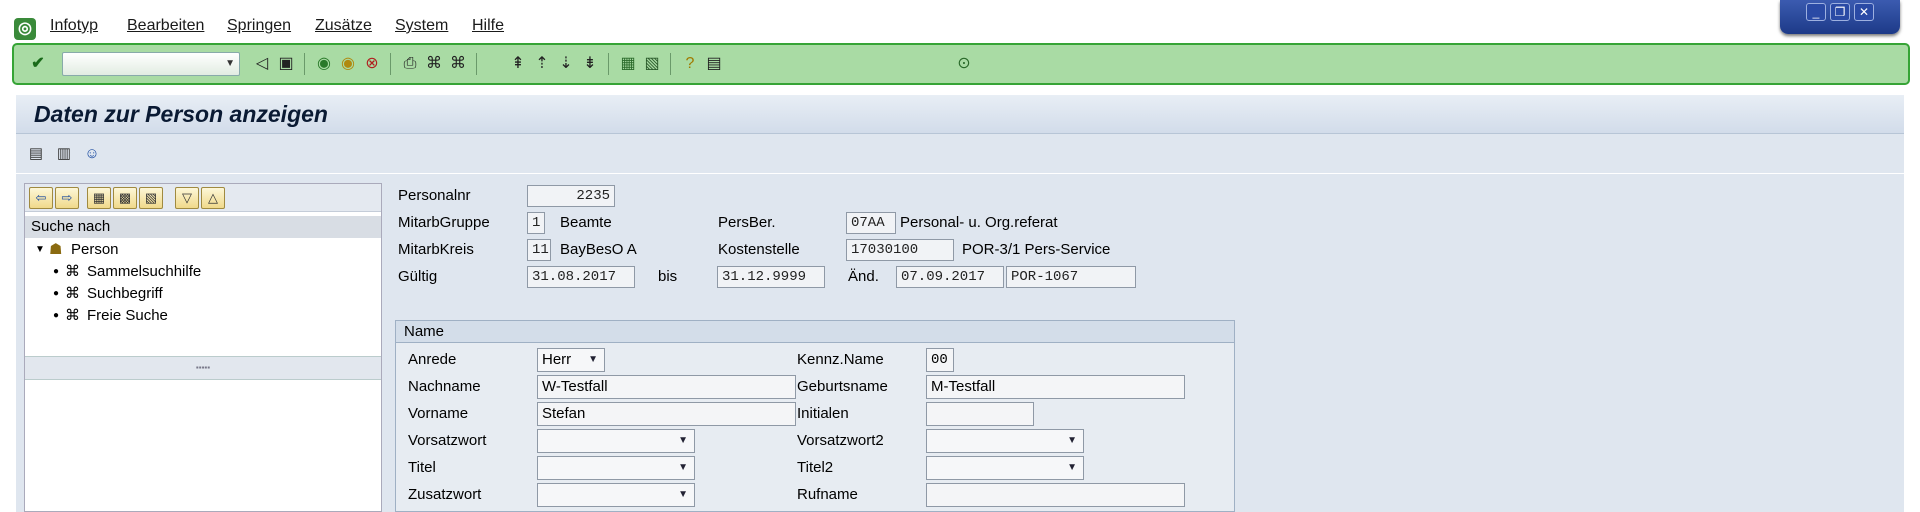  Describe the element at coordinates (187, 198) in the screenshot. I see `collapse-icon: ▽` at that location.